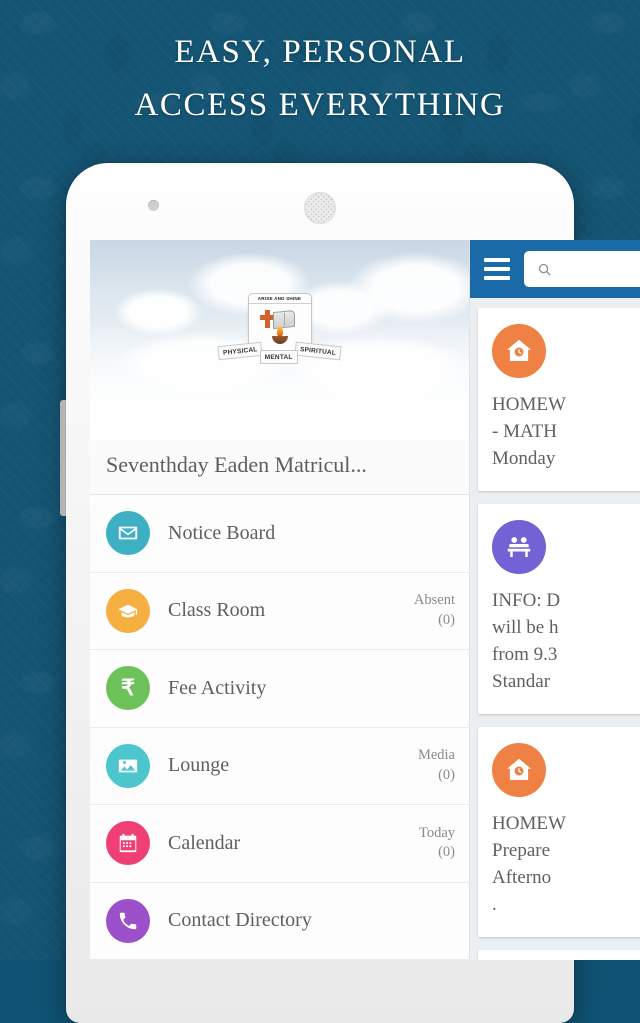 This screenshot has height=1023, width=640. What do you see at coordinates (529, 863) in the screenshot?
I see `feed-card-text: HOMEW Prepare Afterno .` at bounding box center [529, 863].